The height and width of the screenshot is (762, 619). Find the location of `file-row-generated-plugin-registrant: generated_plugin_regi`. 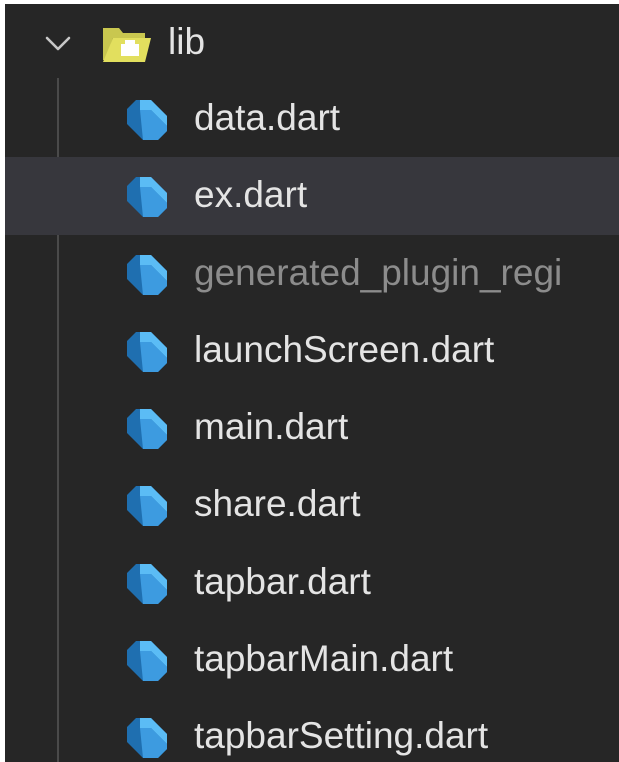

file-row-generated-plugin-registrant: generated_plugin_regi is located at coordinates (312, 273).